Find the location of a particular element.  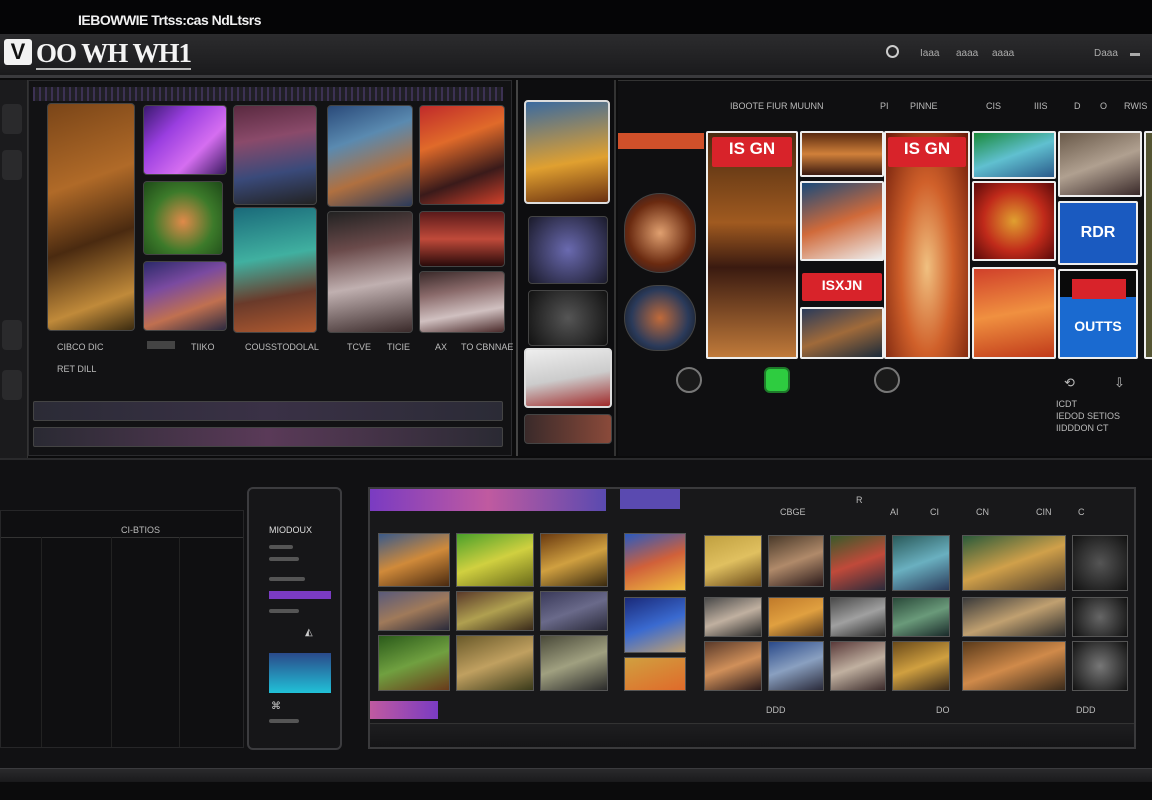

toolbar-item: CN is located at coordinates (982, 512).